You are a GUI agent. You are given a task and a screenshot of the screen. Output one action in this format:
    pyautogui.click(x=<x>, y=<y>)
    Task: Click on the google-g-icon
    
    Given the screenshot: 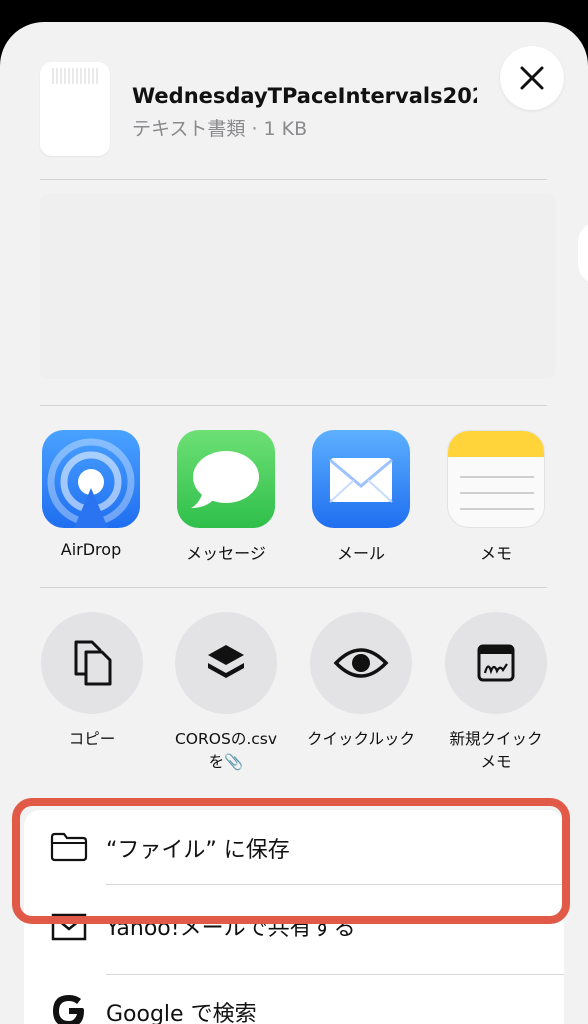 What is the action you would take?
    pyautogui.click(x=69, y=1008)
    